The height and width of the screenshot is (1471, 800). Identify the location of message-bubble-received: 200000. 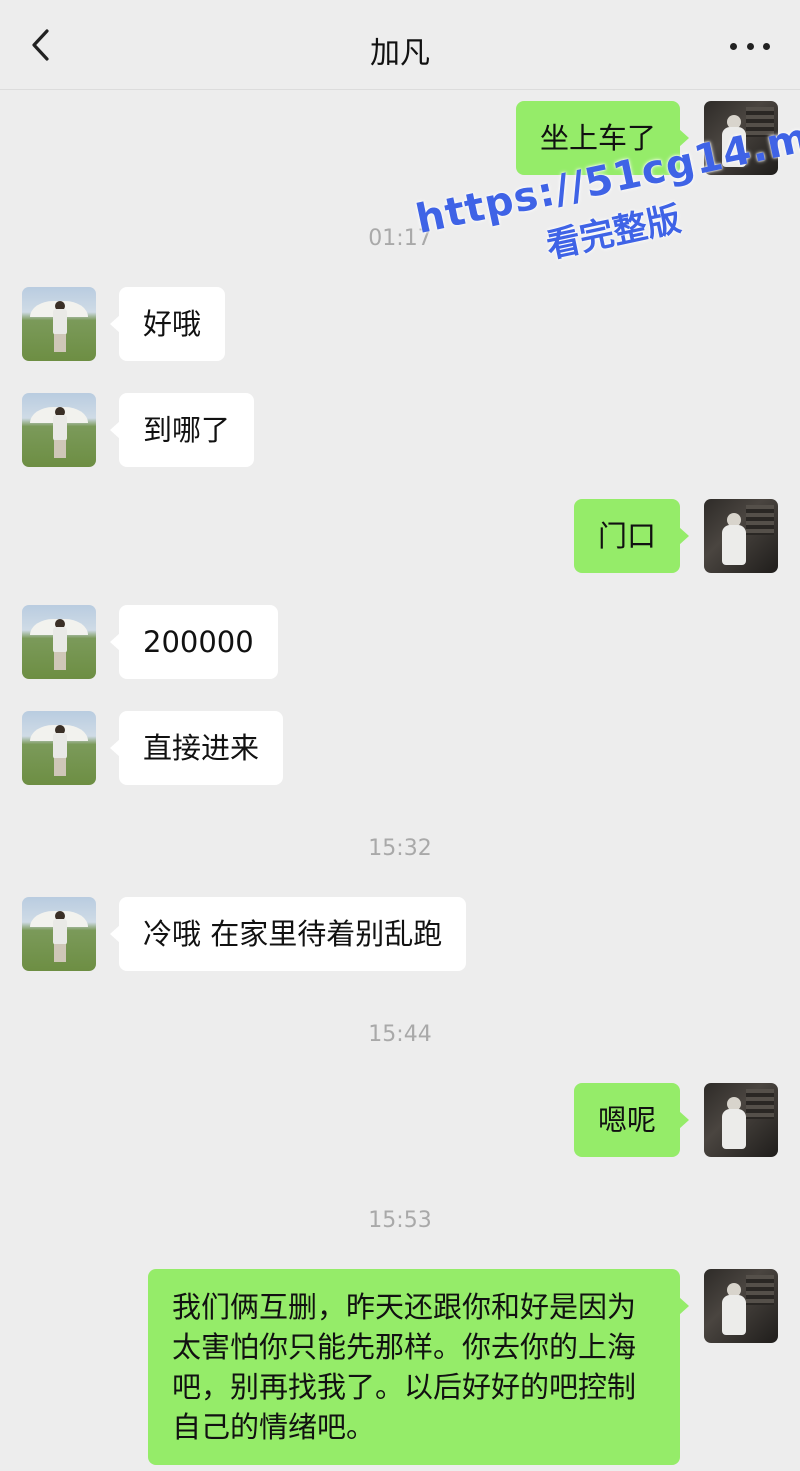
(194, 642).